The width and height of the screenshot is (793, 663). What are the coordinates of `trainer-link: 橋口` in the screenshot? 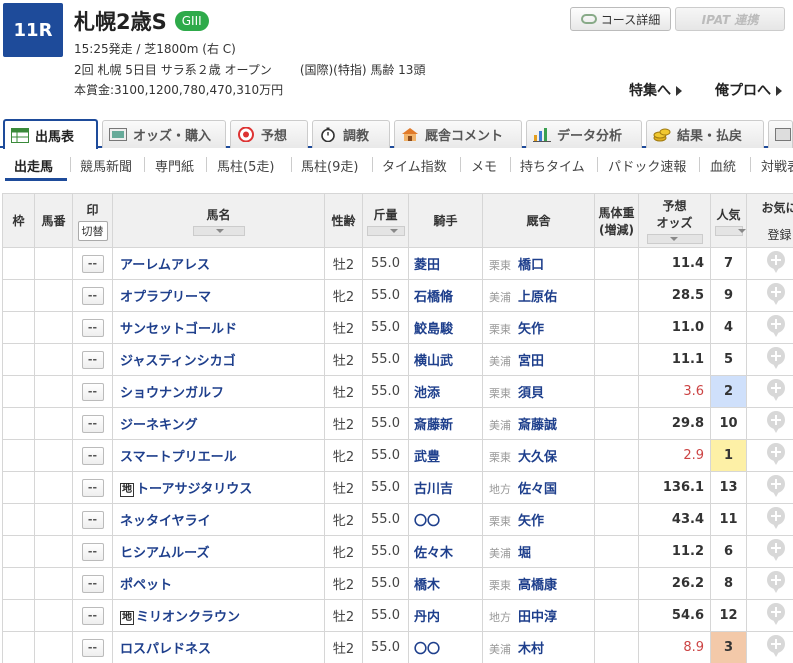 It's located at (531, 265).